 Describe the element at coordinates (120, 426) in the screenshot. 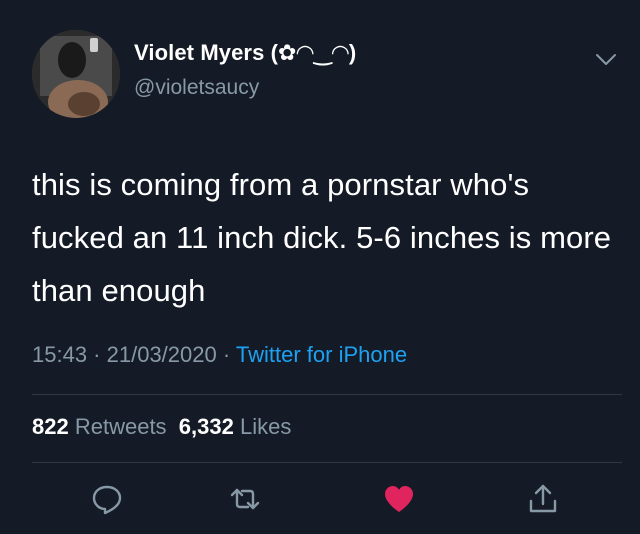

I see `retweets-label: Retweets` at that location.